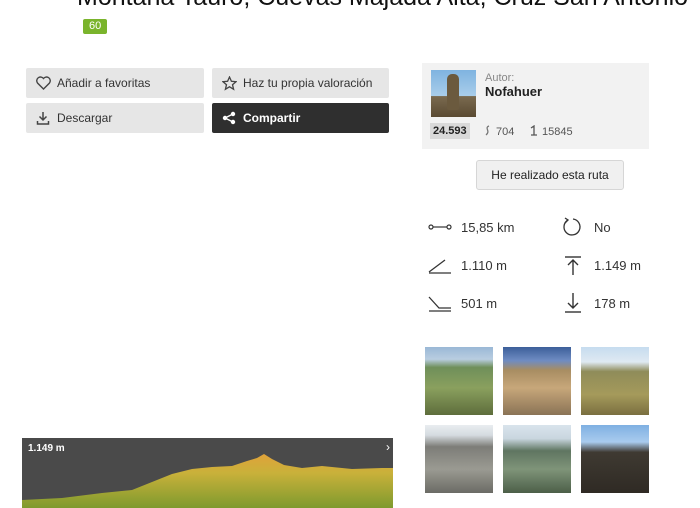  I want to click on loop-value: No, so click(602, 227).